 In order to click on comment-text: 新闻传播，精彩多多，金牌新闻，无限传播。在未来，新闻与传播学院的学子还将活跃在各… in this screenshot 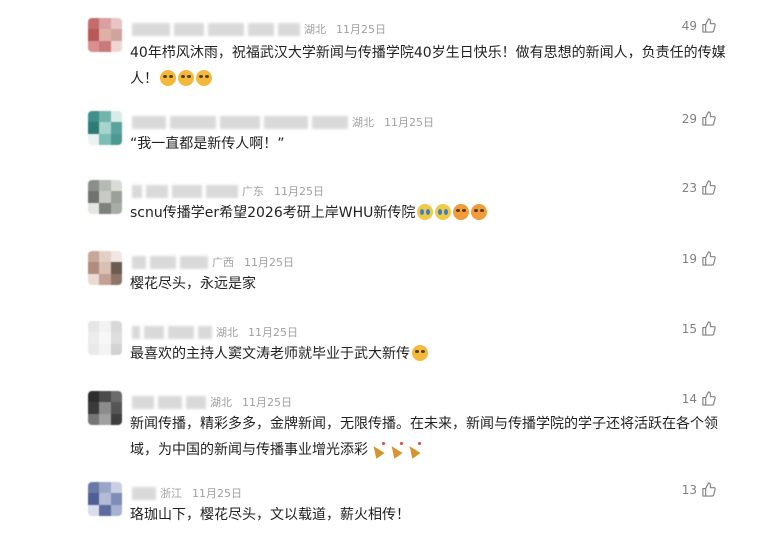, I will do `click(430, 437)`.